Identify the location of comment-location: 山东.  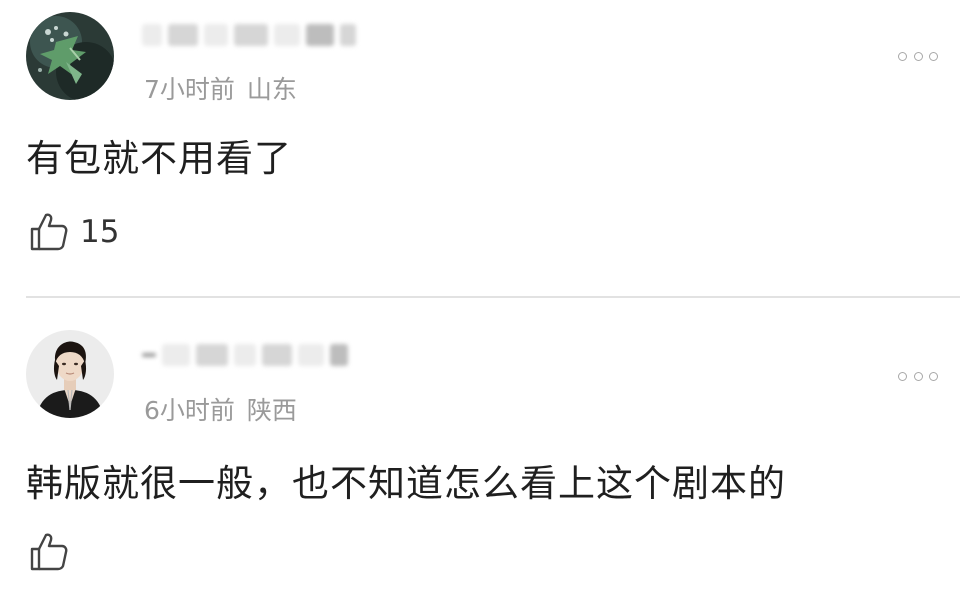
(271, 89).